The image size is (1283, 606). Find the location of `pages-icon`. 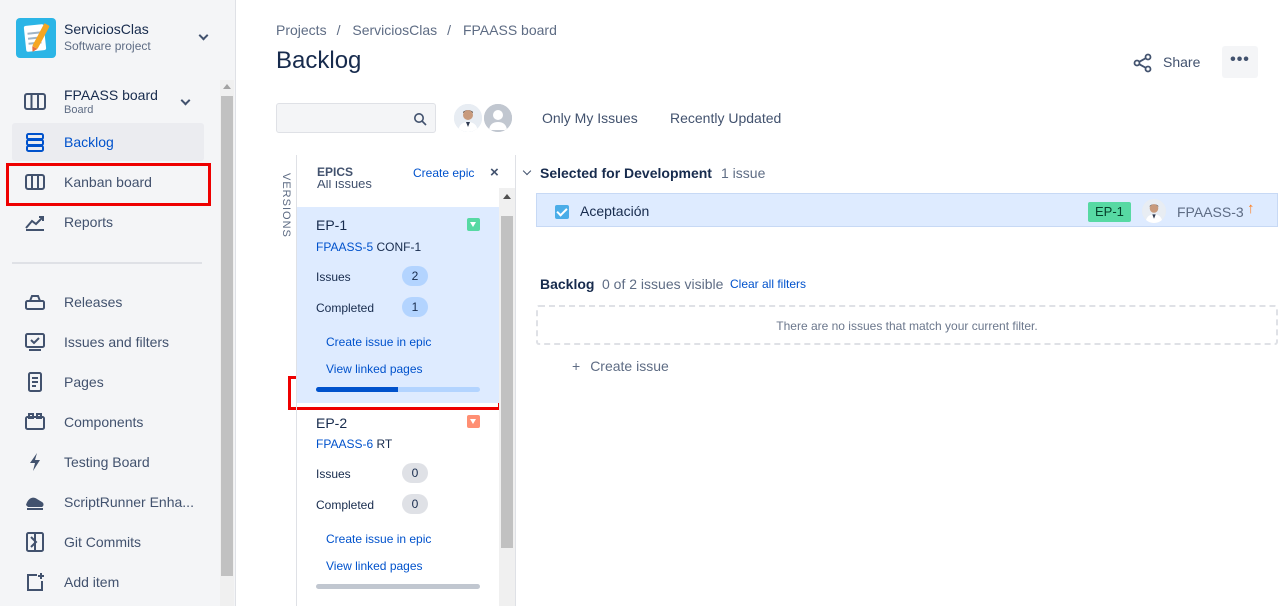

pages-icon is located at coordinates (35, 382).